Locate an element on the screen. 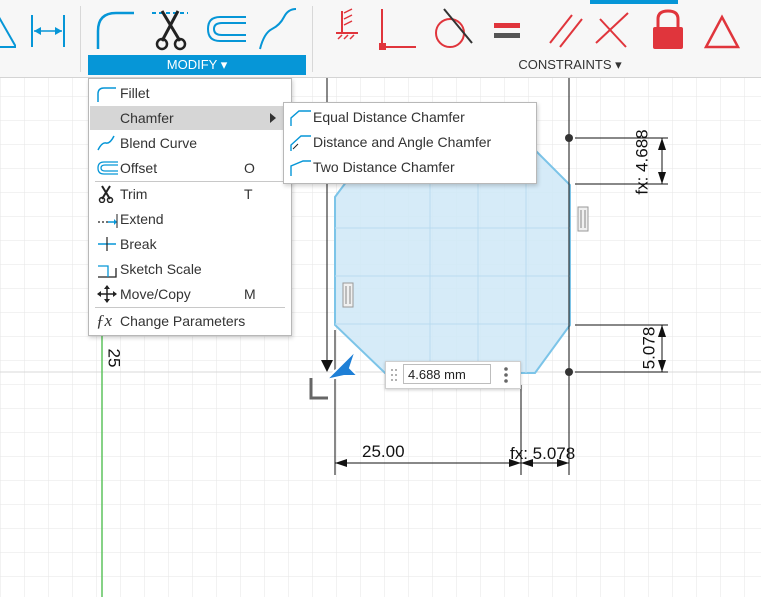  extend-icon is located at coordinates (108, 221).